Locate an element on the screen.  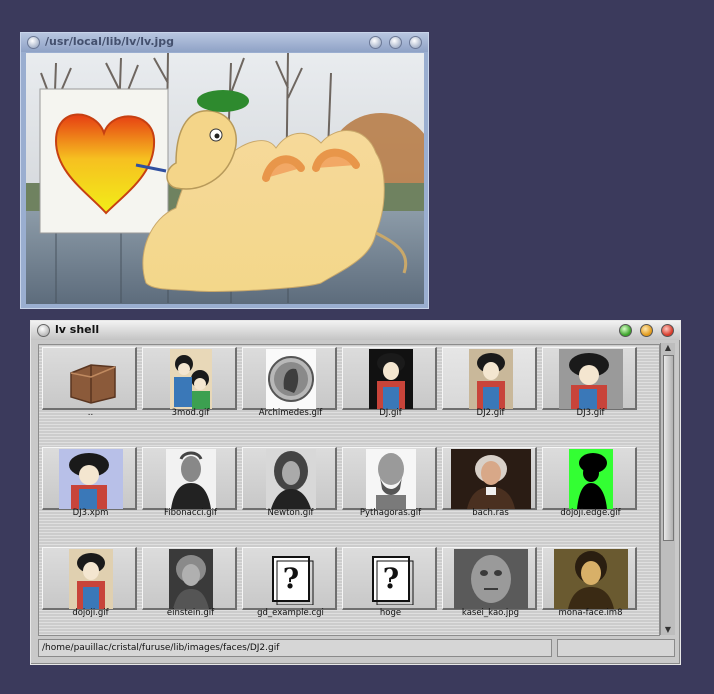
viewer-titlebar: /usr/local/lib/lv/lv.jpg is located at coordinates (224, 42).